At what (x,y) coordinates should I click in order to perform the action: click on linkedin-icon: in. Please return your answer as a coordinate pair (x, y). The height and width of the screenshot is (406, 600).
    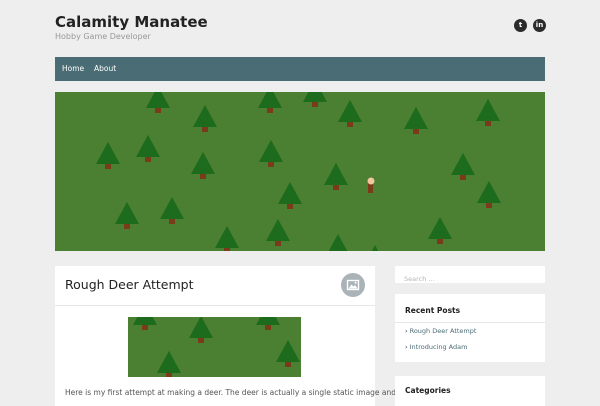
    Looking at the image, I should click on (539, 25).